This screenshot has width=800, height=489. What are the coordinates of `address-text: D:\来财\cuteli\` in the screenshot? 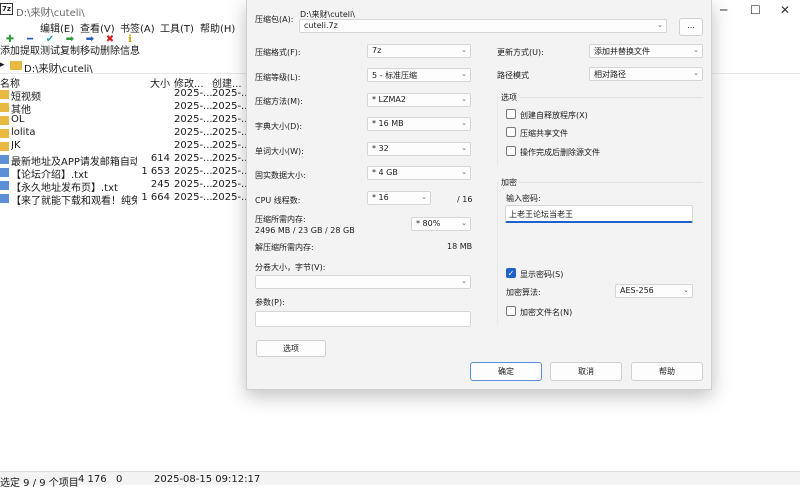 It's located at (58, 69).